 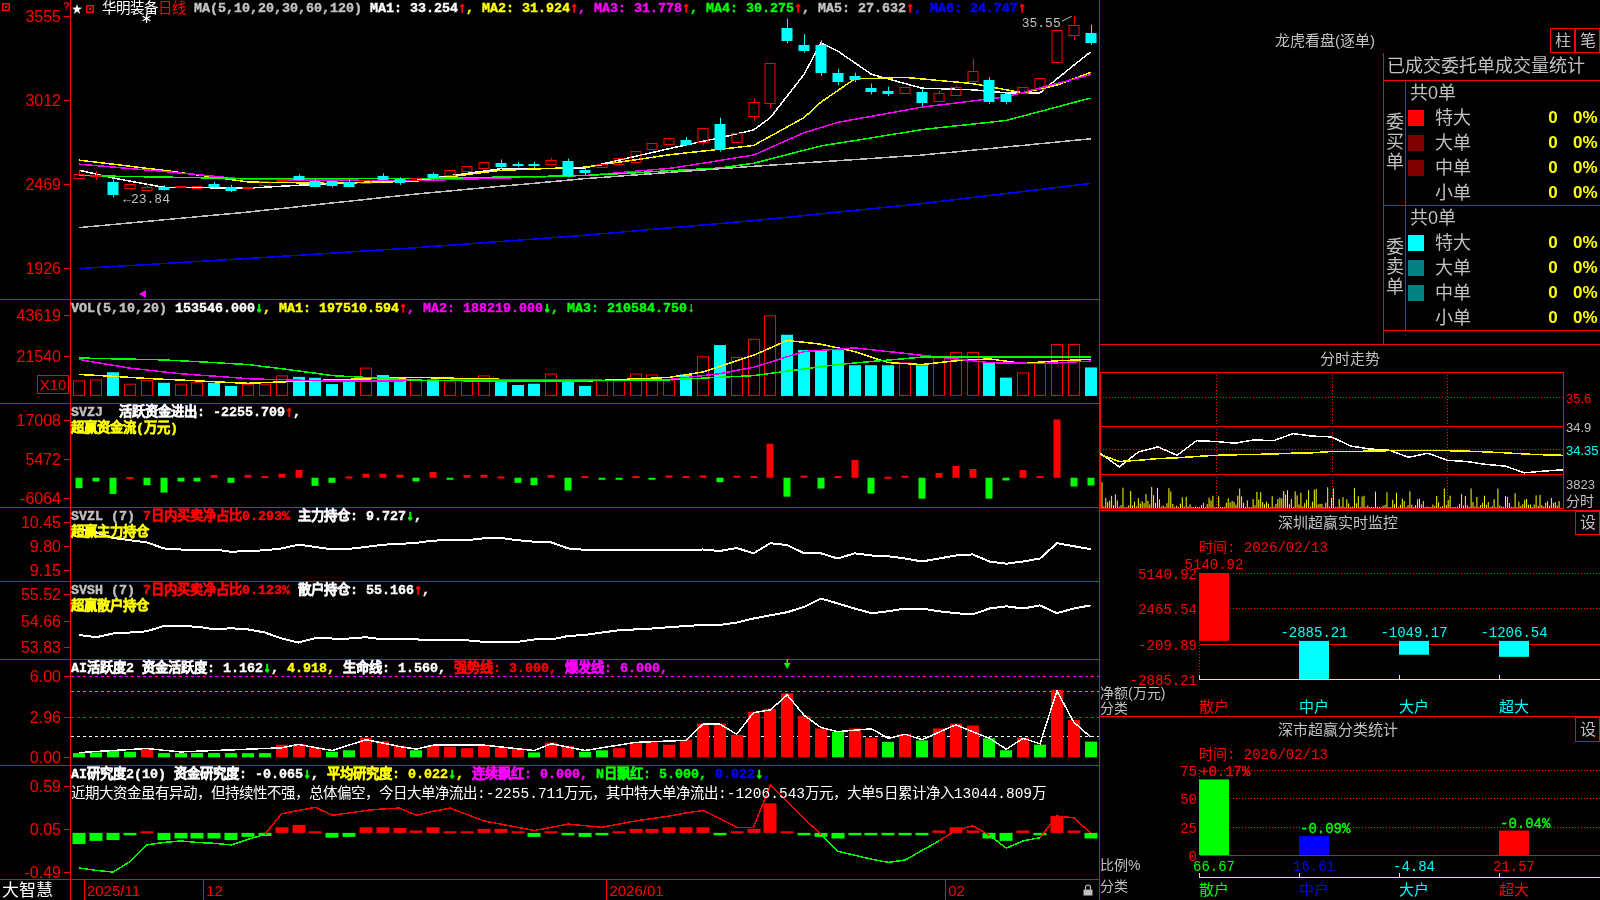 I want to click on side-label: 委卖单, so click(x=1394, y=268).